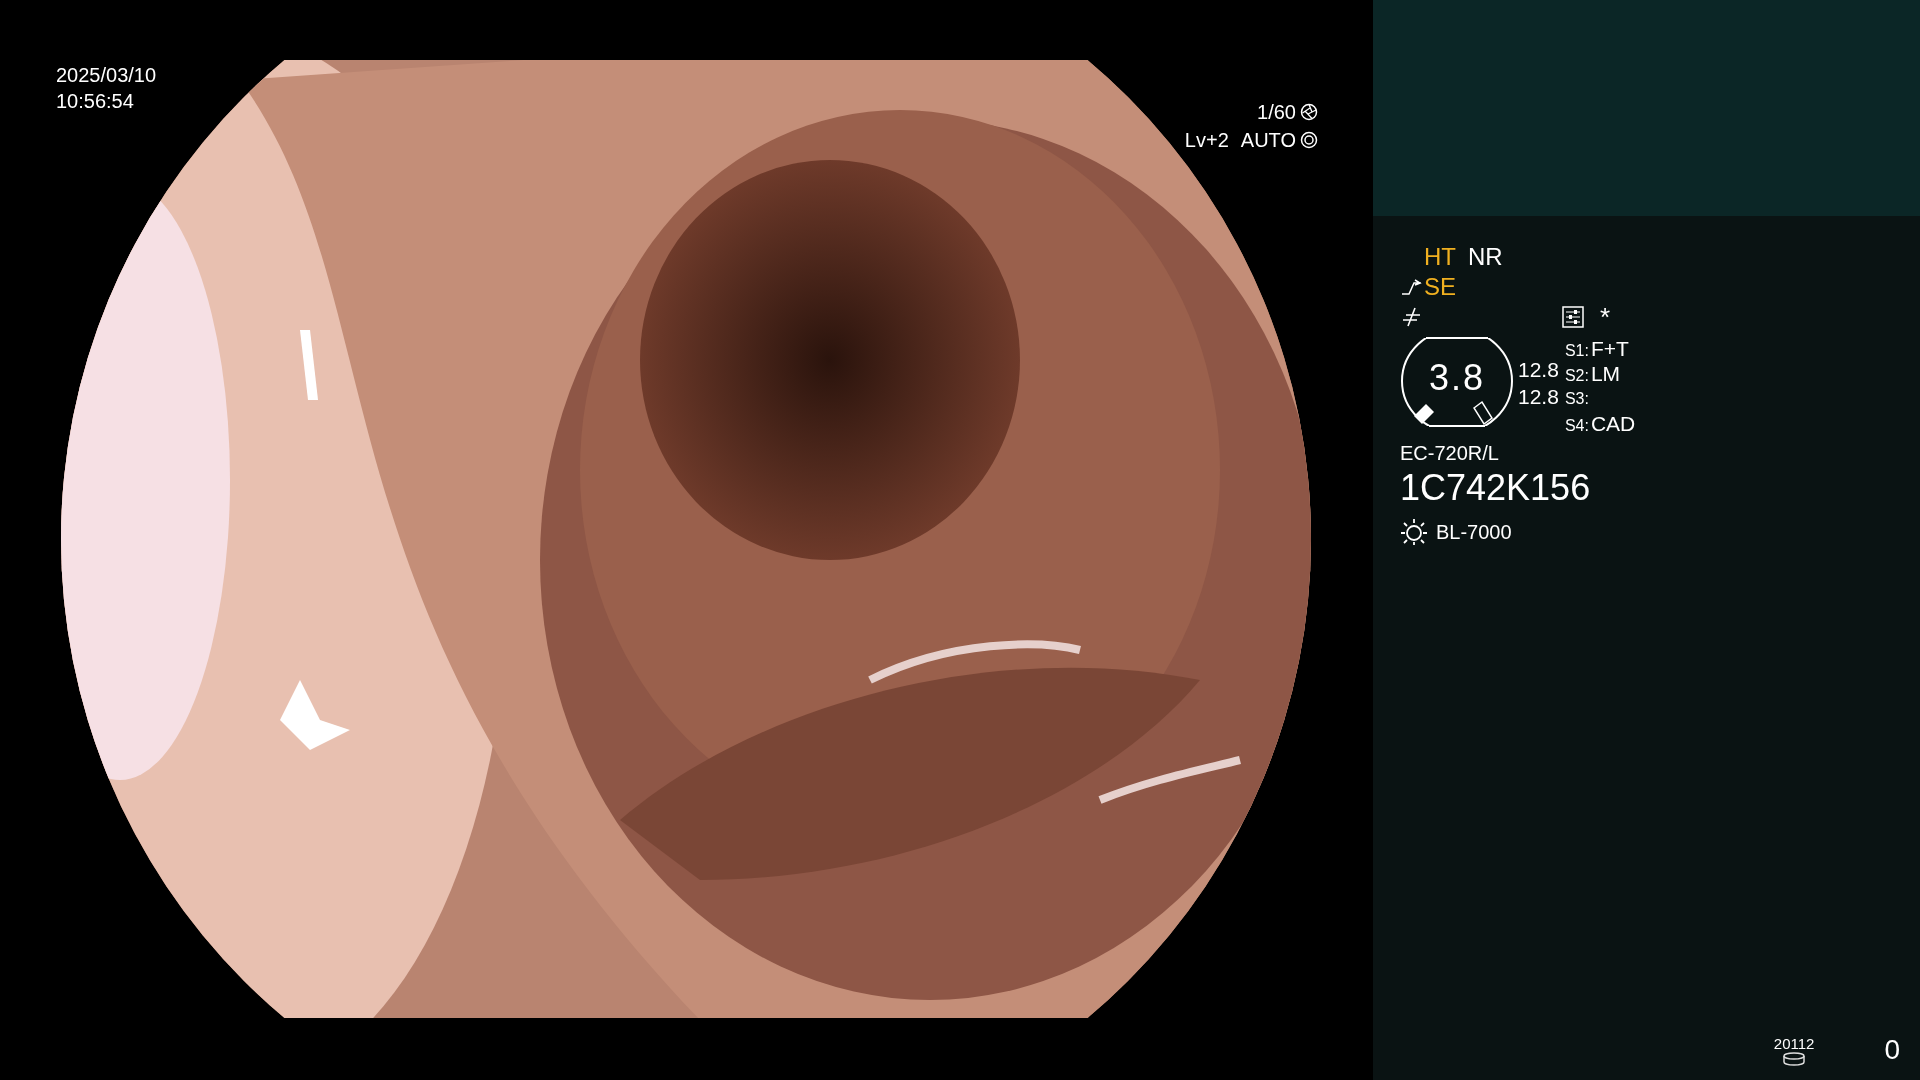 This screenshot has width=1920, height=1080. What do you see at coordinates (1485, 257) in the screenshot?
I see `image-mode-label: NR` at bounding box center [1485, 257].